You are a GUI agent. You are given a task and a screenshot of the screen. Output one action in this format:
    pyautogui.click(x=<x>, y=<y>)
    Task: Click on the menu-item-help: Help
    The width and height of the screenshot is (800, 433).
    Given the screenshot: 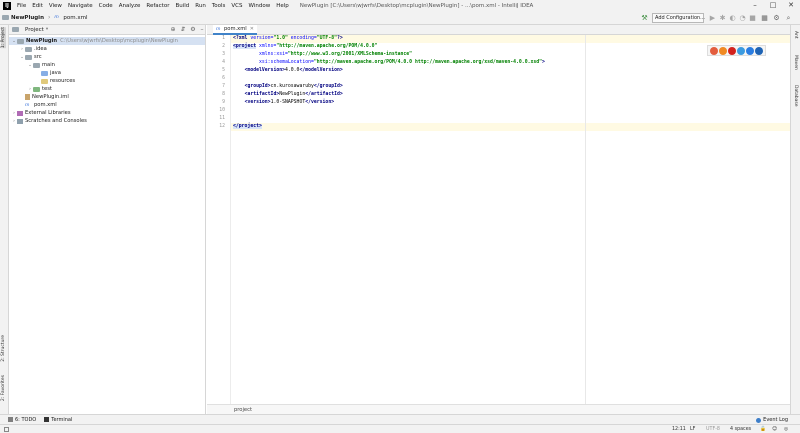 What is the action you would take?
    pyautogui.click(x=282, y=6)
    